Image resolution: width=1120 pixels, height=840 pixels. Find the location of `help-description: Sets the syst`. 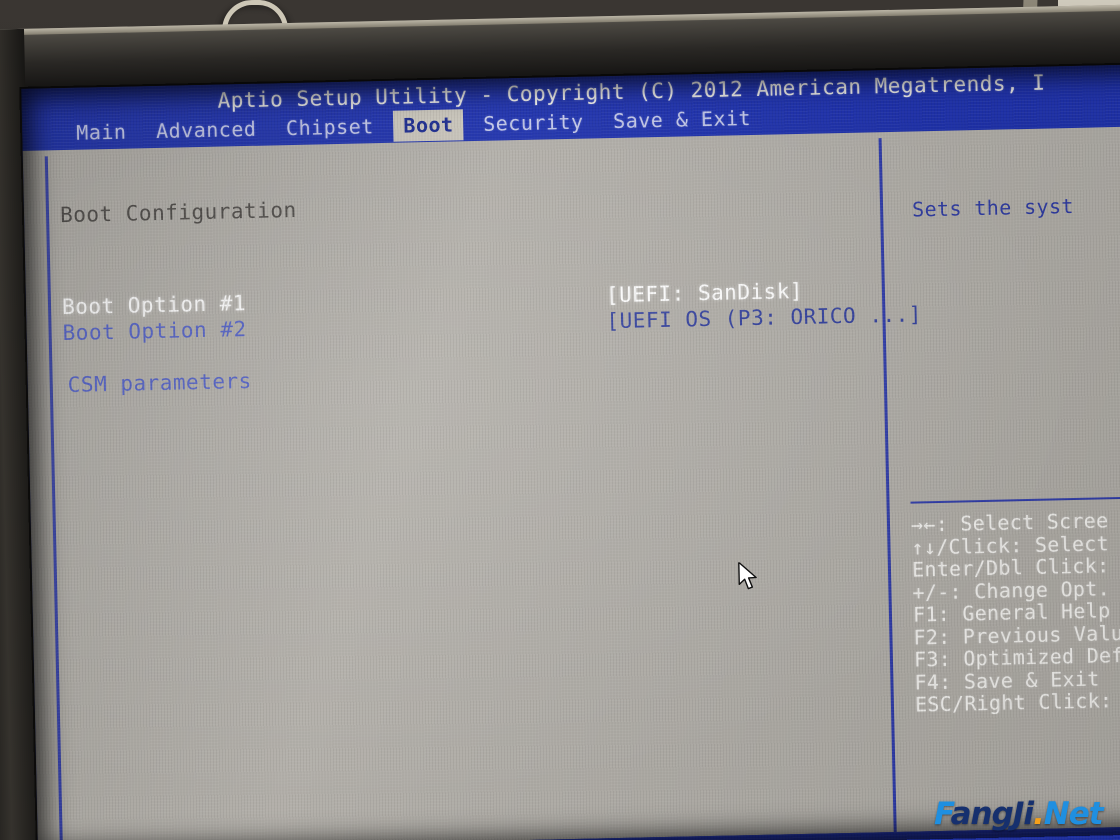

help-description: Sets the syst is located at coordinates (993, 207).